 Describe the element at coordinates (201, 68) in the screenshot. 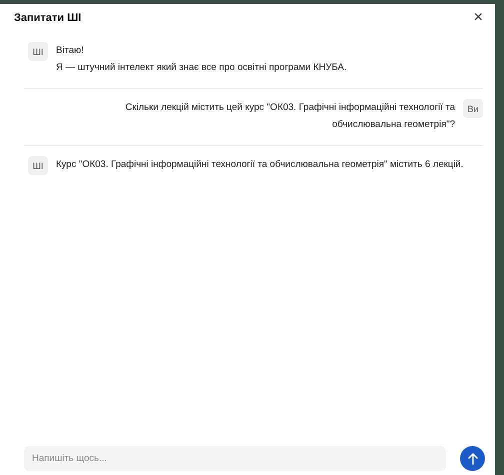

I see `message-text: Я — штучний інтелект який знає все про освітні програми КНУБА.` at that location.